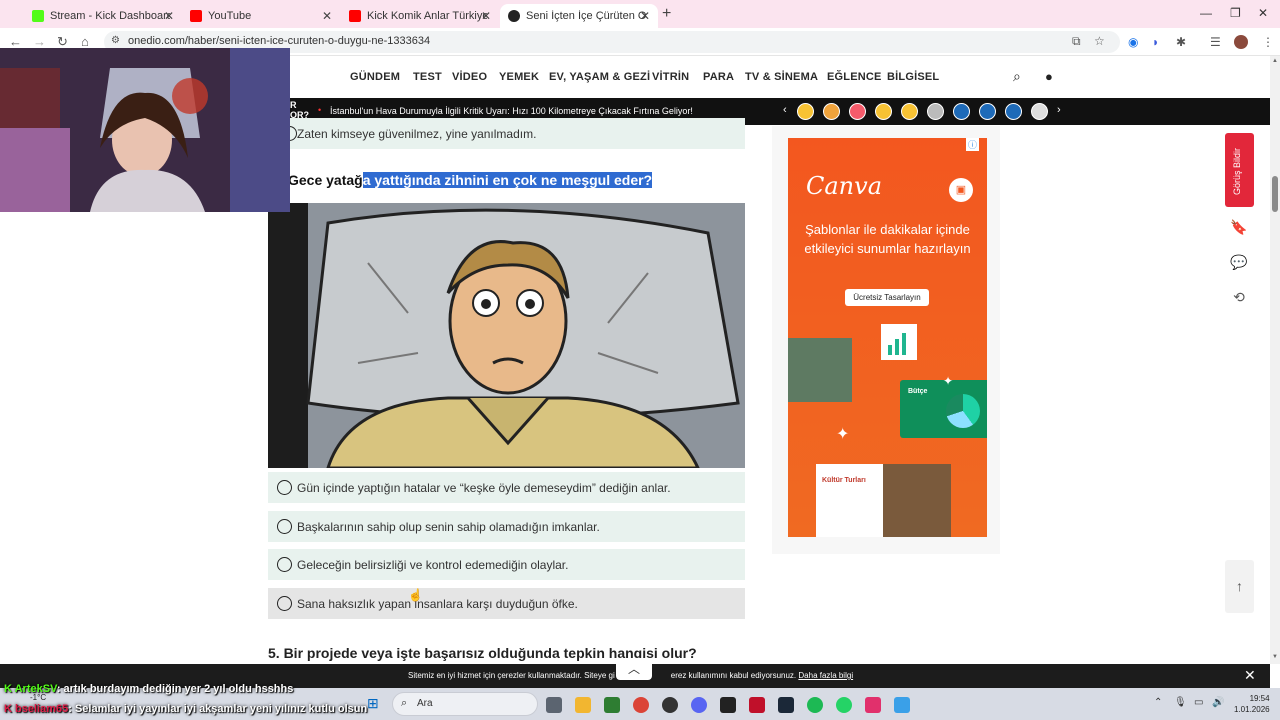 Image resolution: width=1280 pixels, height=720 pixels. What do you see at coordinates (666, 14) in the screenshot?
I see `new-tab-icon: +` at bounding box center [666, 14].